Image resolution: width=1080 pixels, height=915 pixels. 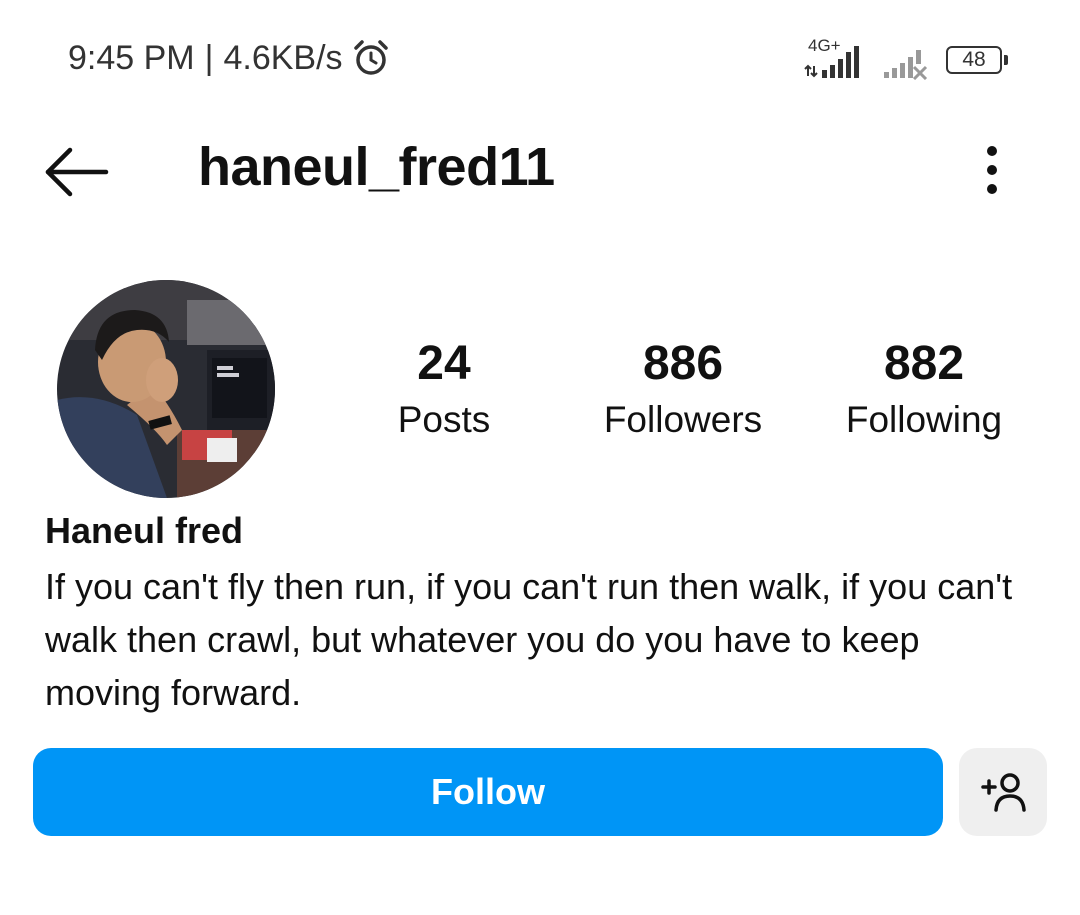 What do you see at coordinates (77, 172) in the screenshot?
I see `back-arrow-icon` at bounding box center [77, 172].